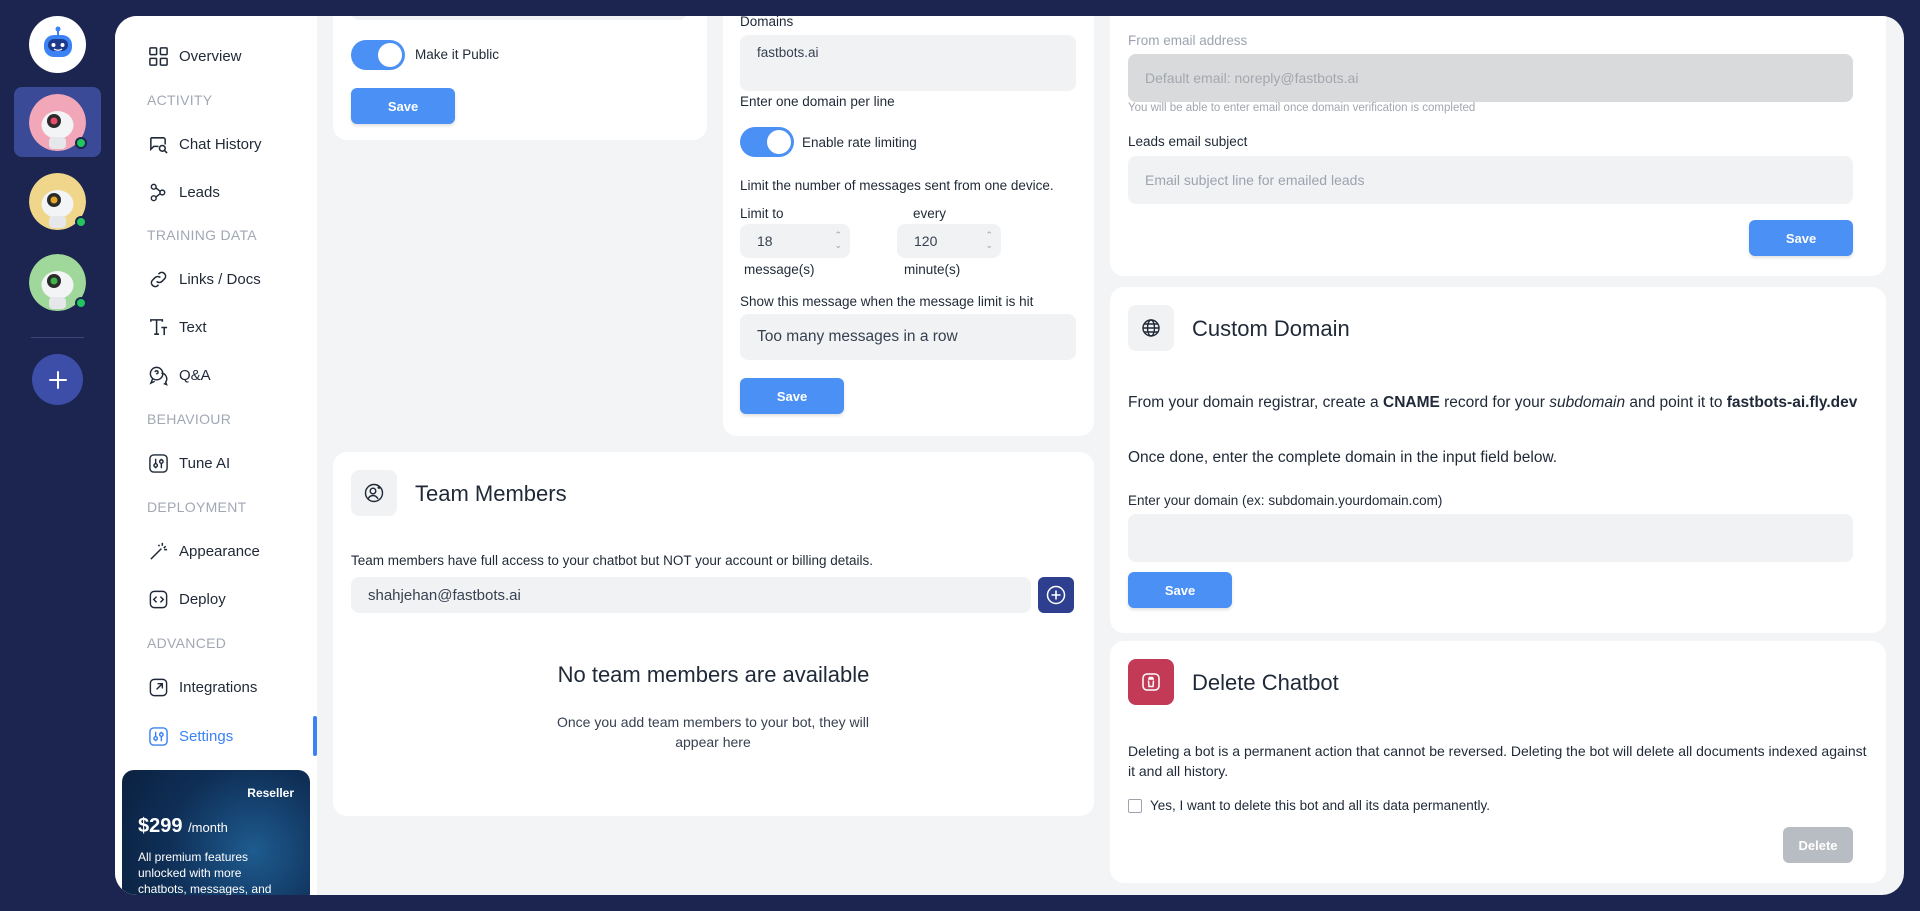  What do you see at coordinates (1188, 141) in the screenshot?
I see `email-subject-label: Leads email subject` at bounding box center [1188, 141].